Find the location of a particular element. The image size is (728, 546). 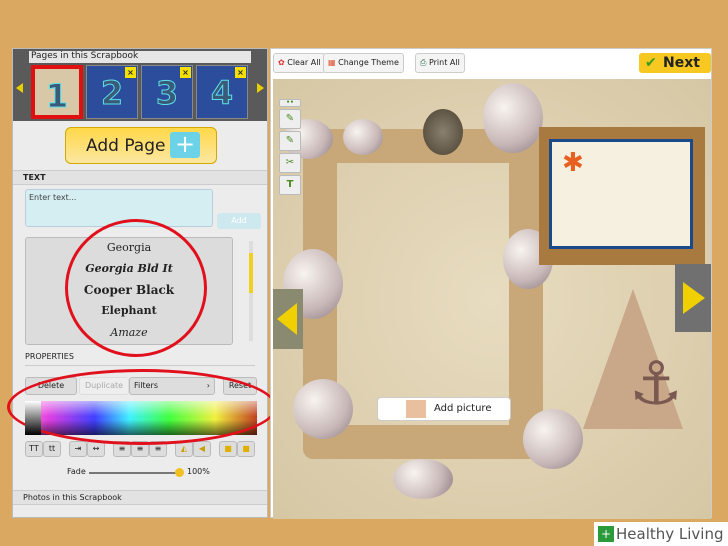

reset-button: Reset is located at coordinates (240, 386).